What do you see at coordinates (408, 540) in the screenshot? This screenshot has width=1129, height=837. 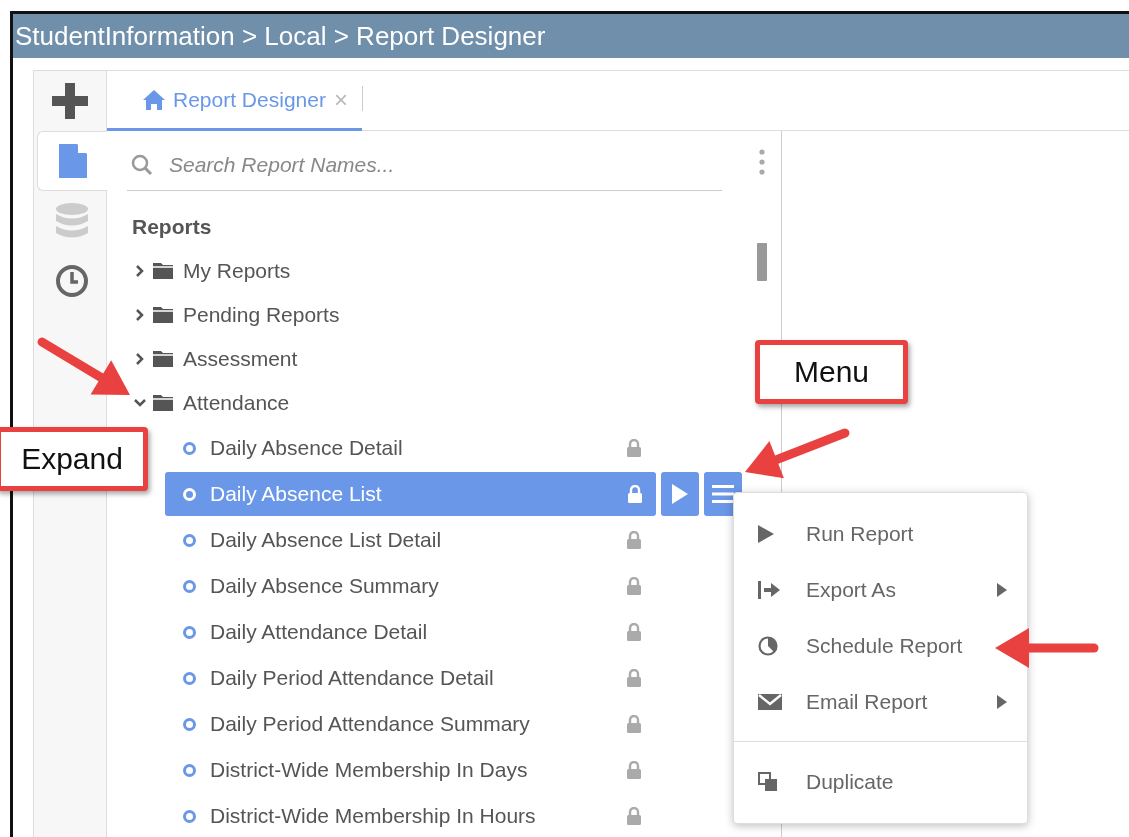 I see `report-item: Daily Absence List Detail` at bounding box center [408, 540].